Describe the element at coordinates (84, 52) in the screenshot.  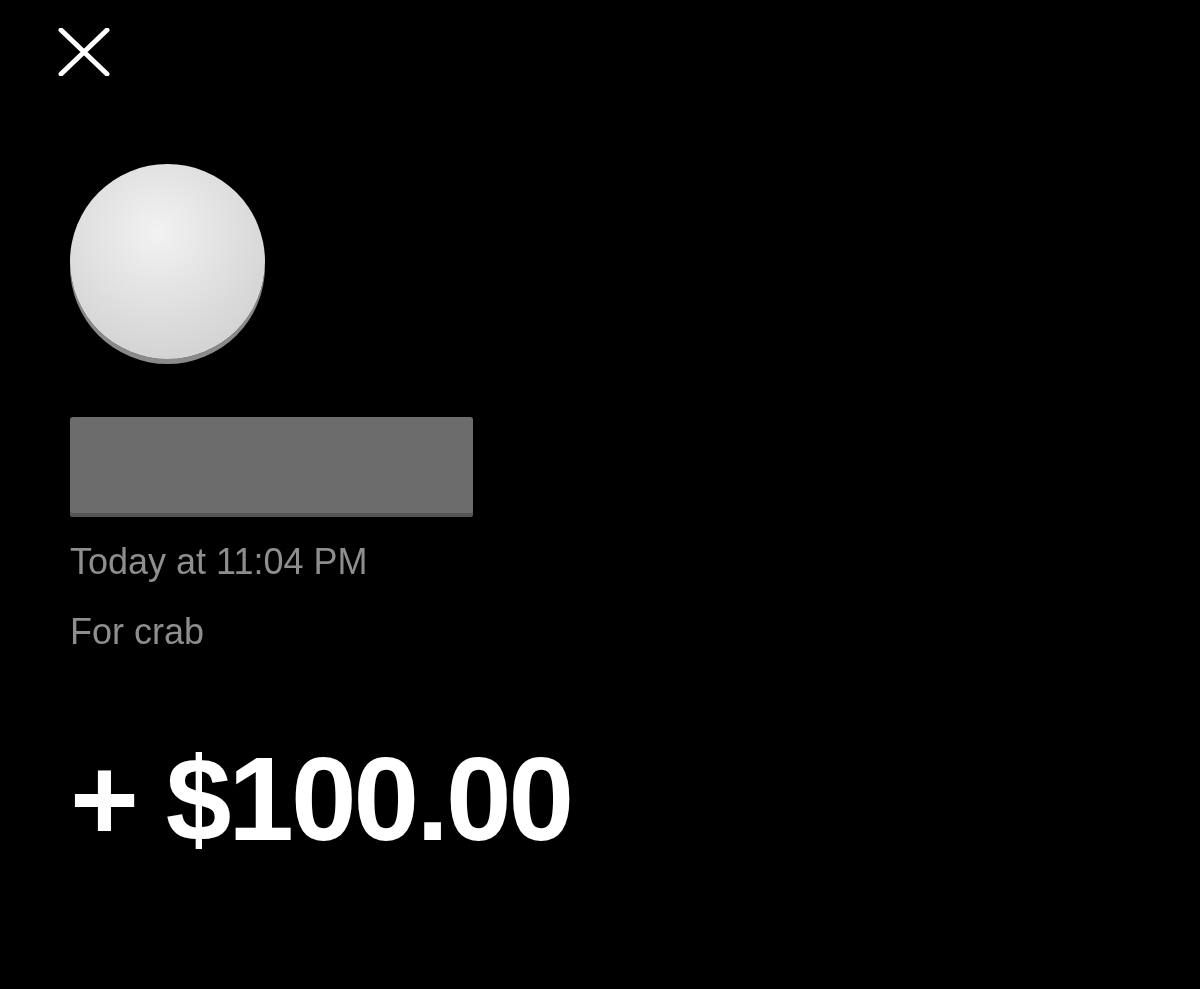
I see `close-icon` at that location.